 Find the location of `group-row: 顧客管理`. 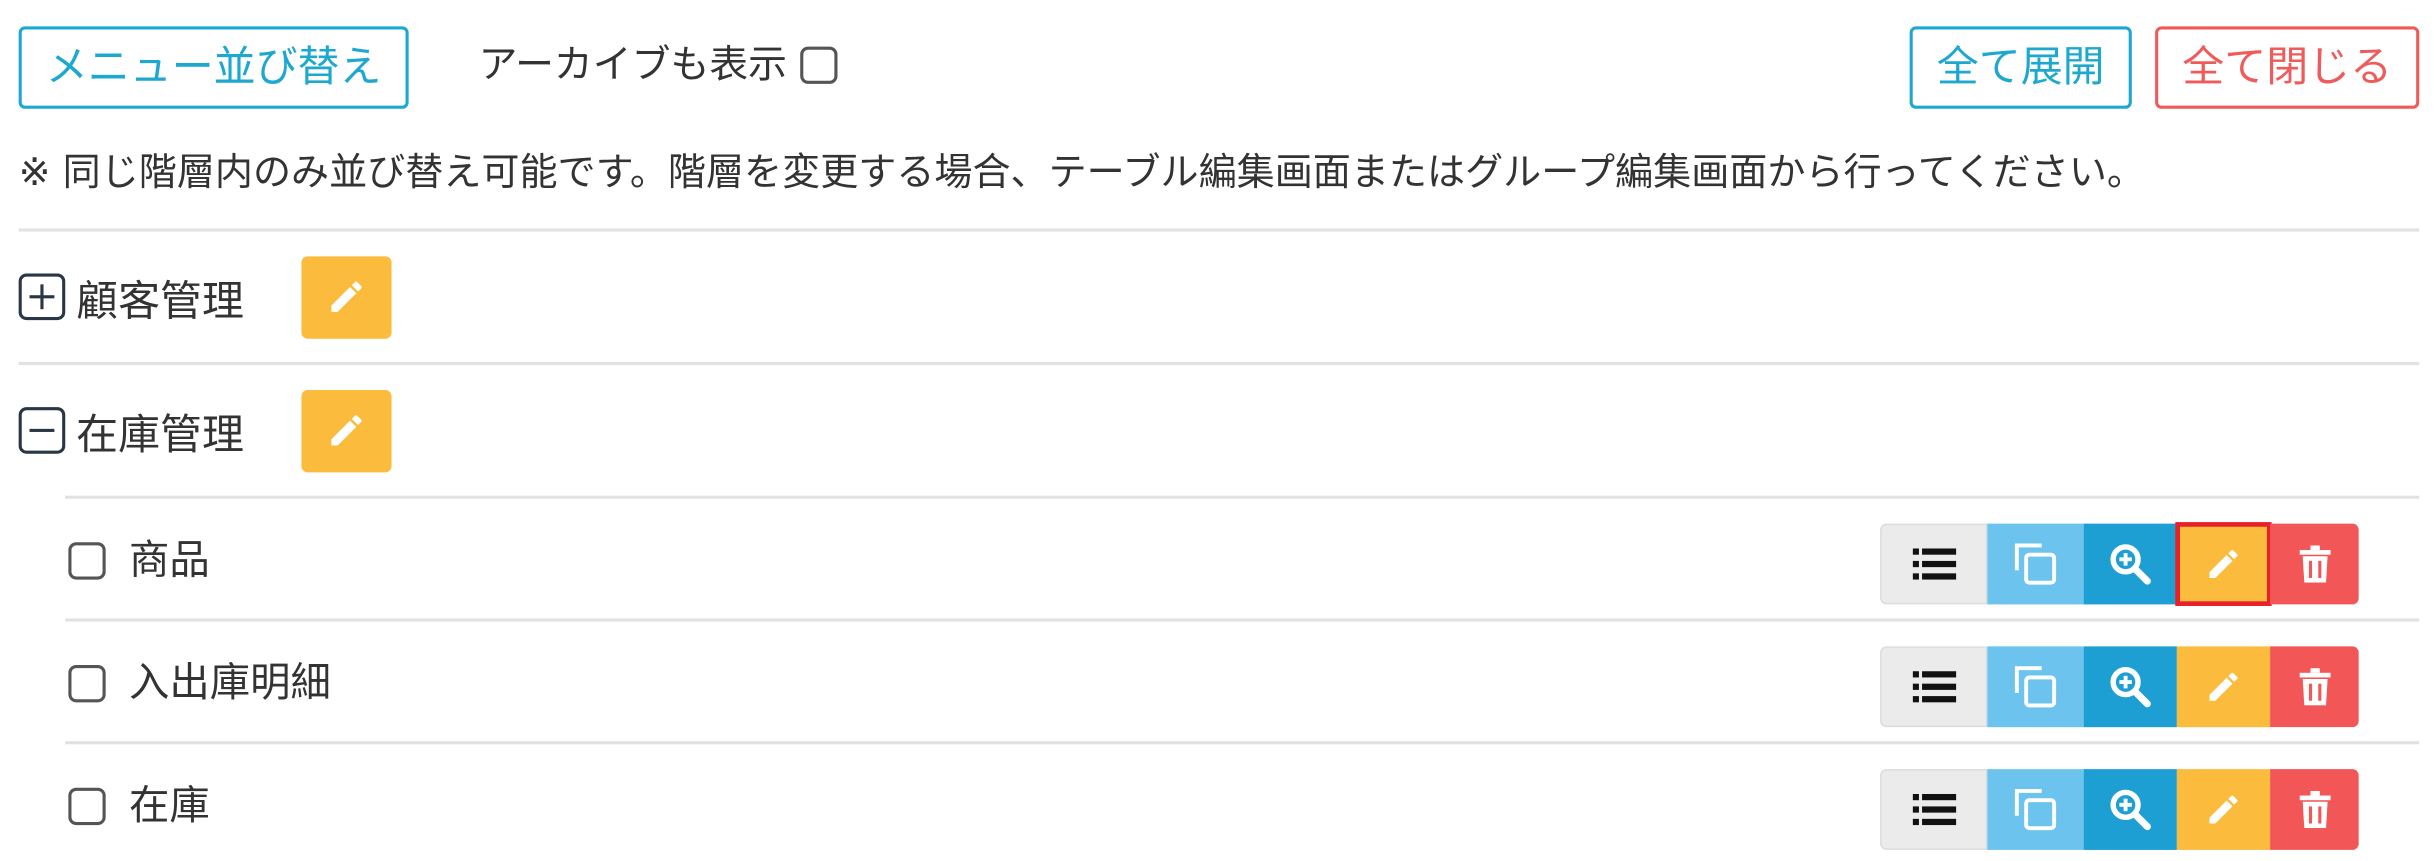

group-row: 顧客管理 is located at coordinates (205, 296).